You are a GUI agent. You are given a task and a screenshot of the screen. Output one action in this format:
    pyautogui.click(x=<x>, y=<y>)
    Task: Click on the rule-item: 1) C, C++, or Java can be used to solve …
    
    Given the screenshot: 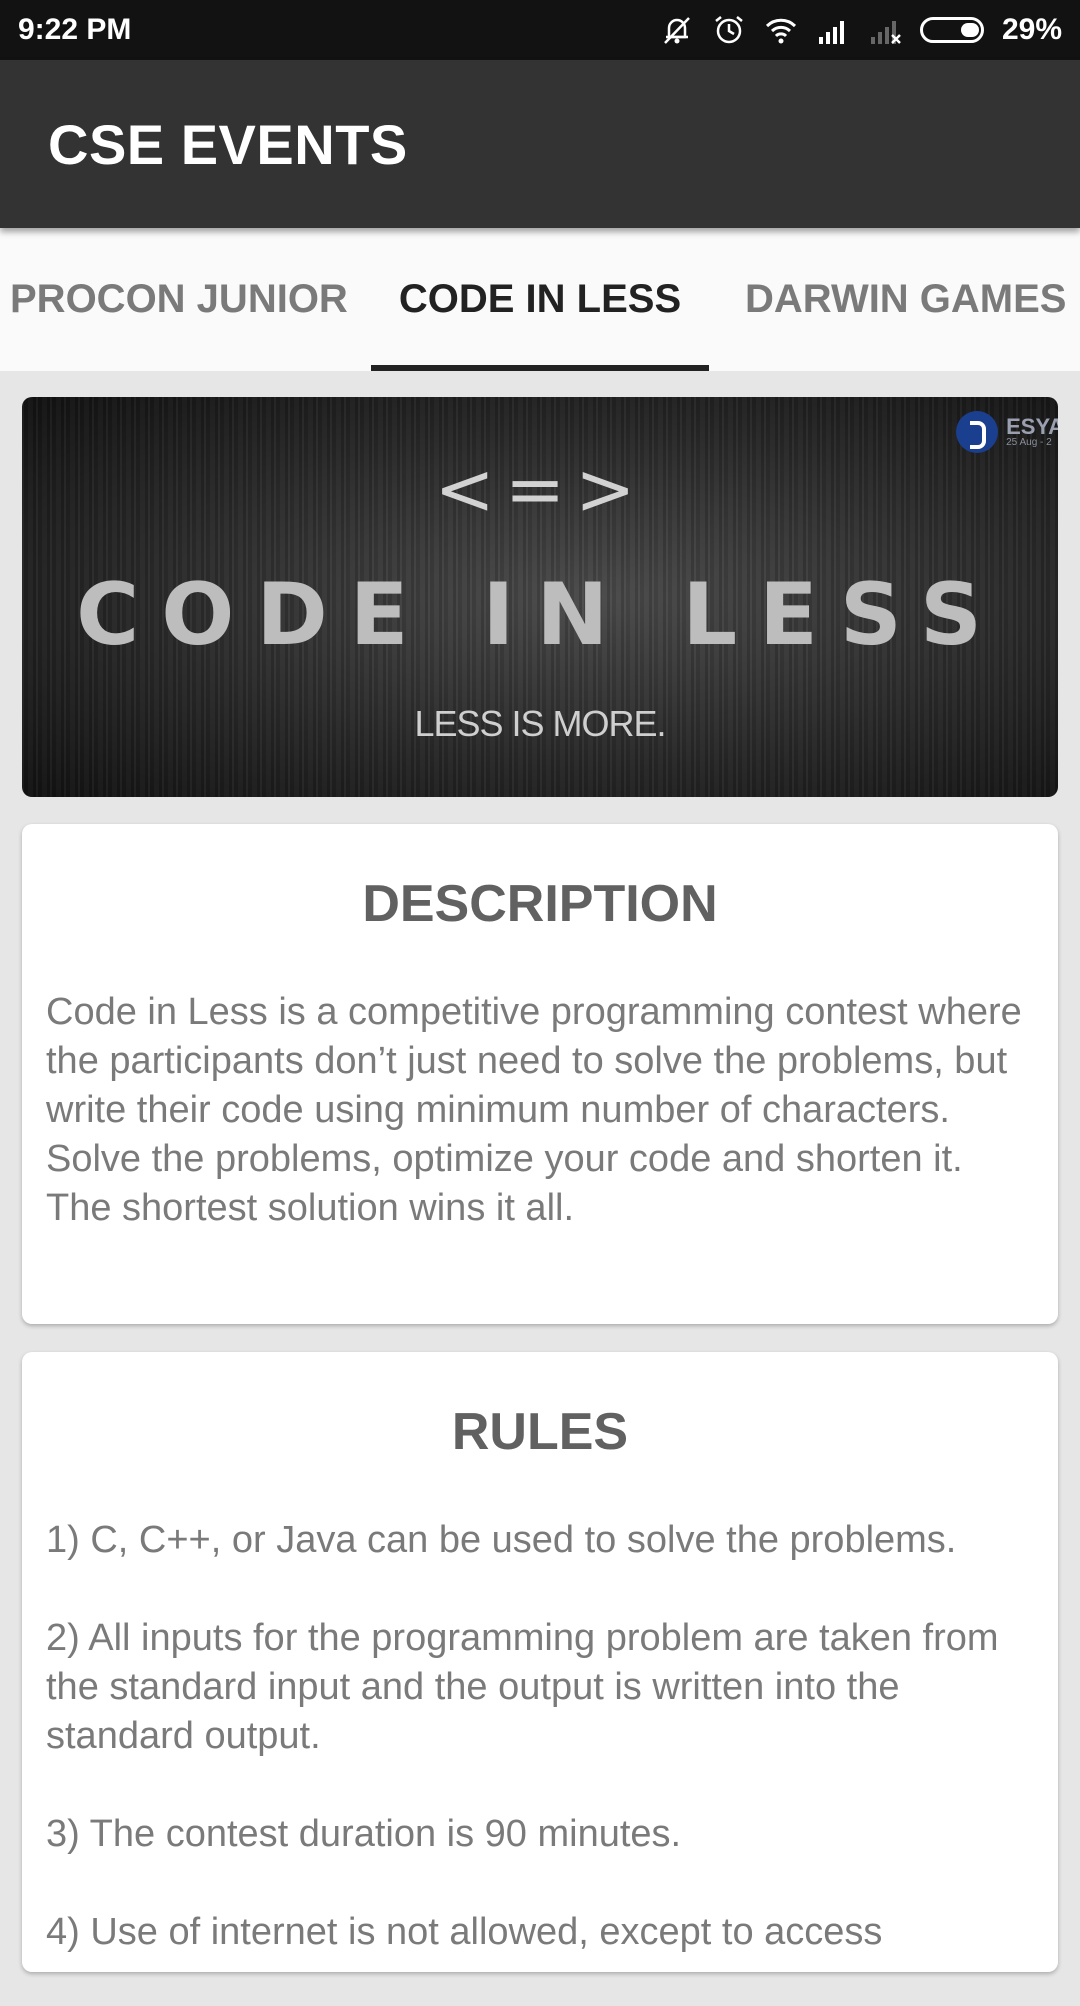 What is the action you would take?
    pyautogui.click(x=501, y=1540)
    